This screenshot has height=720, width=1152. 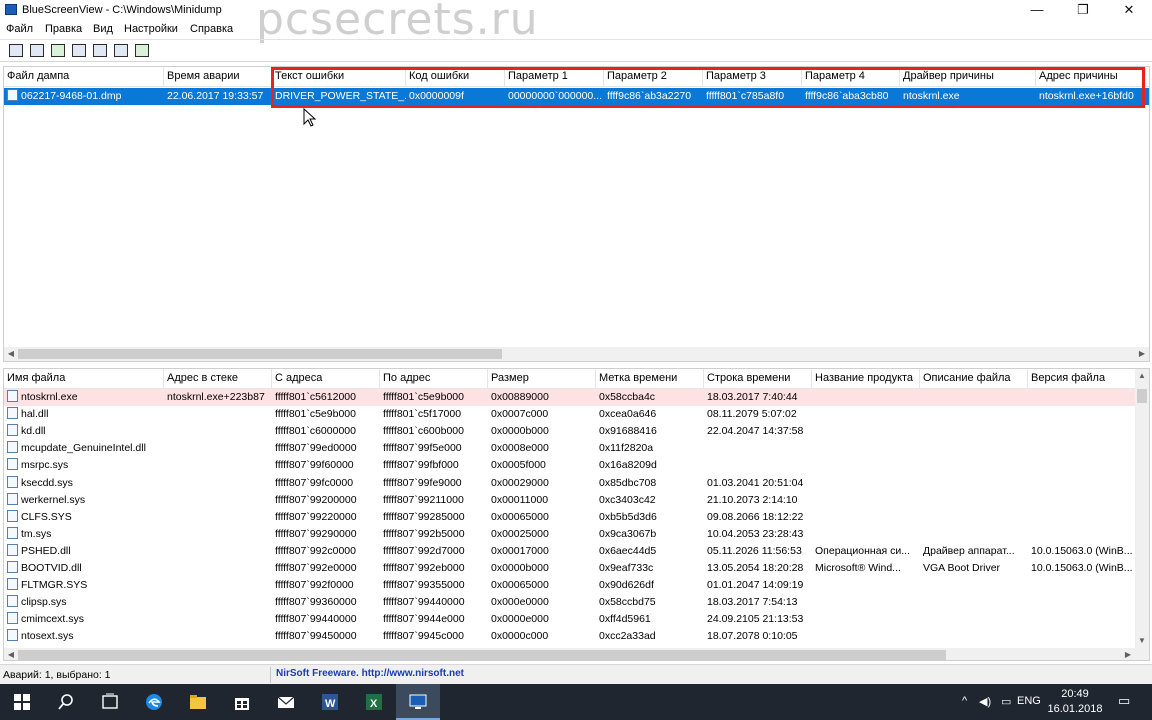 I want to click on cell-size: 0x0000b000, so click(x=520, y=431).